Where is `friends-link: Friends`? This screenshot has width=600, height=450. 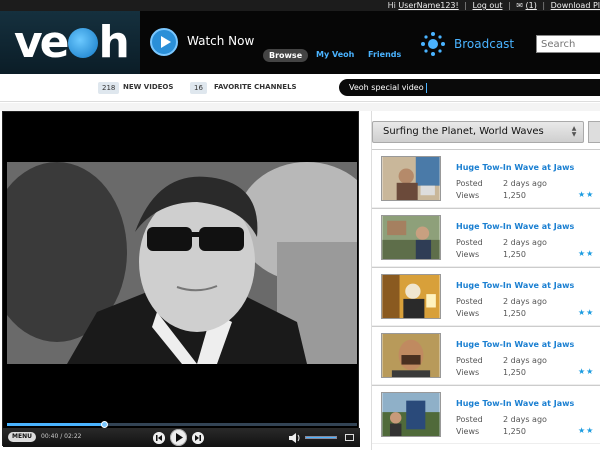
friends-link: Friends is located at coordinates (384, 54).